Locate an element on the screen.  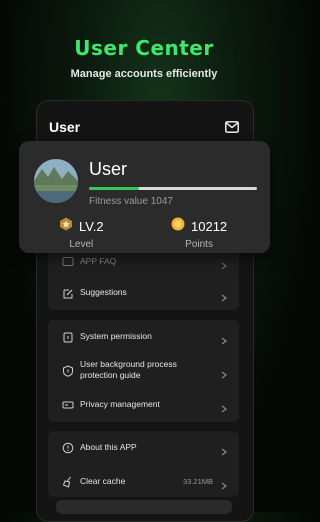
menu-item-privacy-management: Privacy management is located at coordinates (143, 404).